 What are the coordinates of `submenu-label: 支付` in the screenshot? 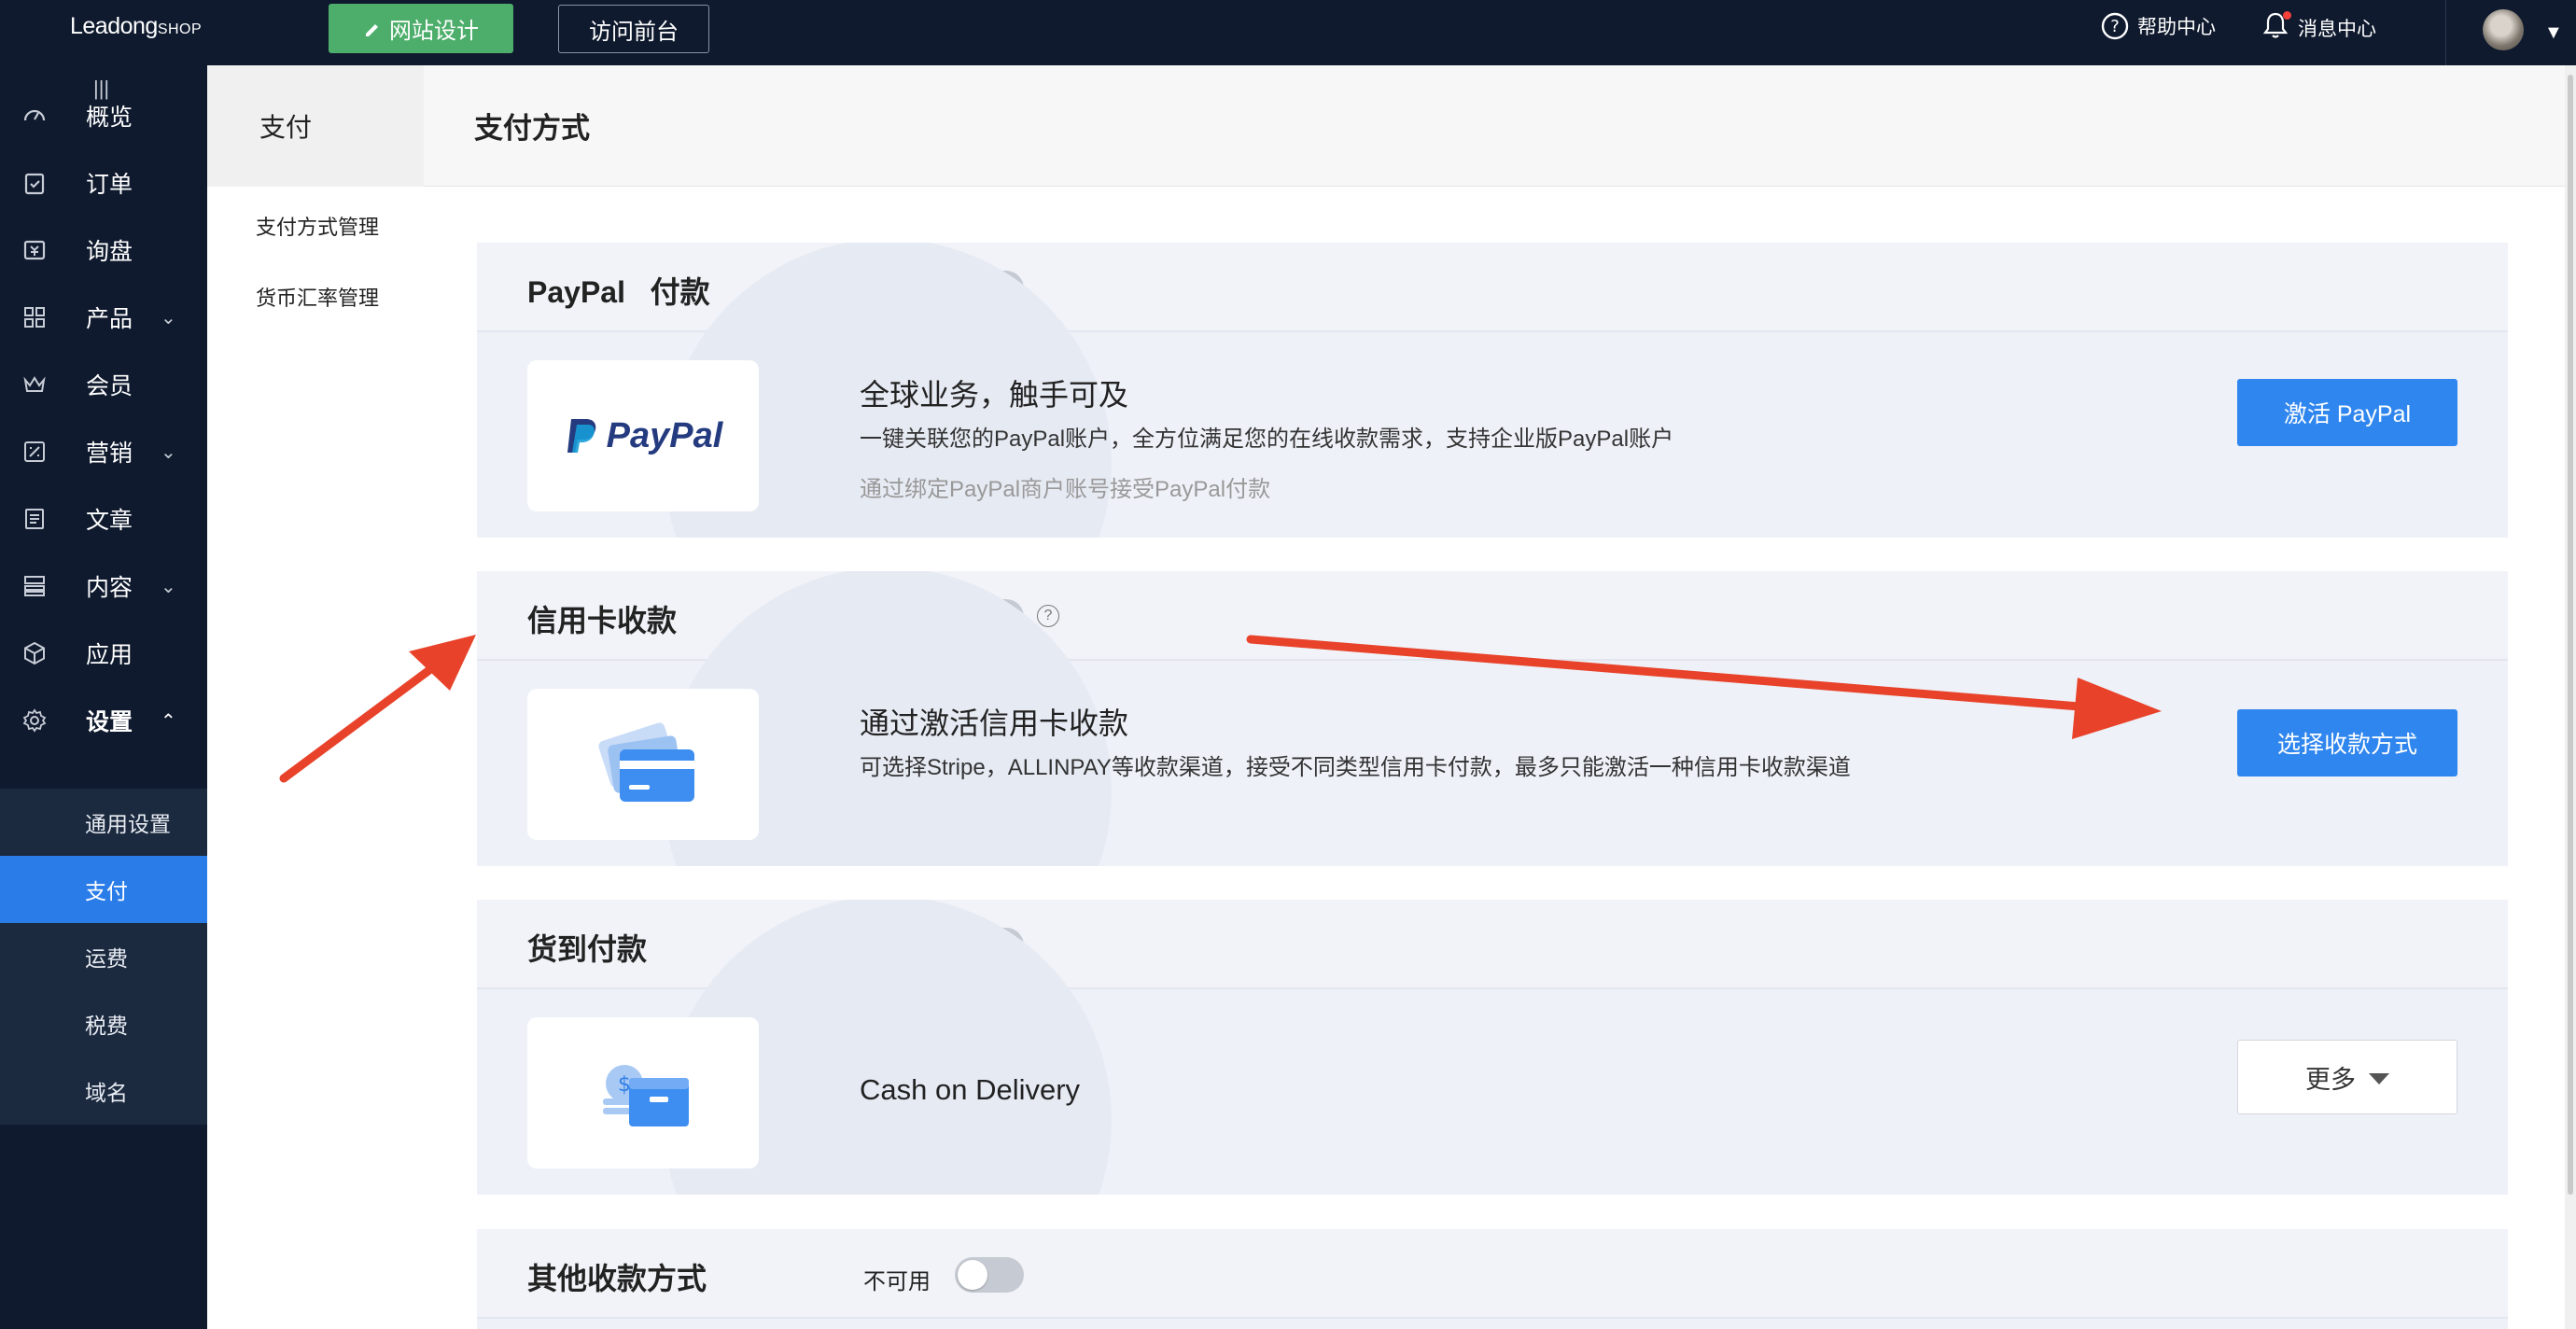 It's located at (106, 891).